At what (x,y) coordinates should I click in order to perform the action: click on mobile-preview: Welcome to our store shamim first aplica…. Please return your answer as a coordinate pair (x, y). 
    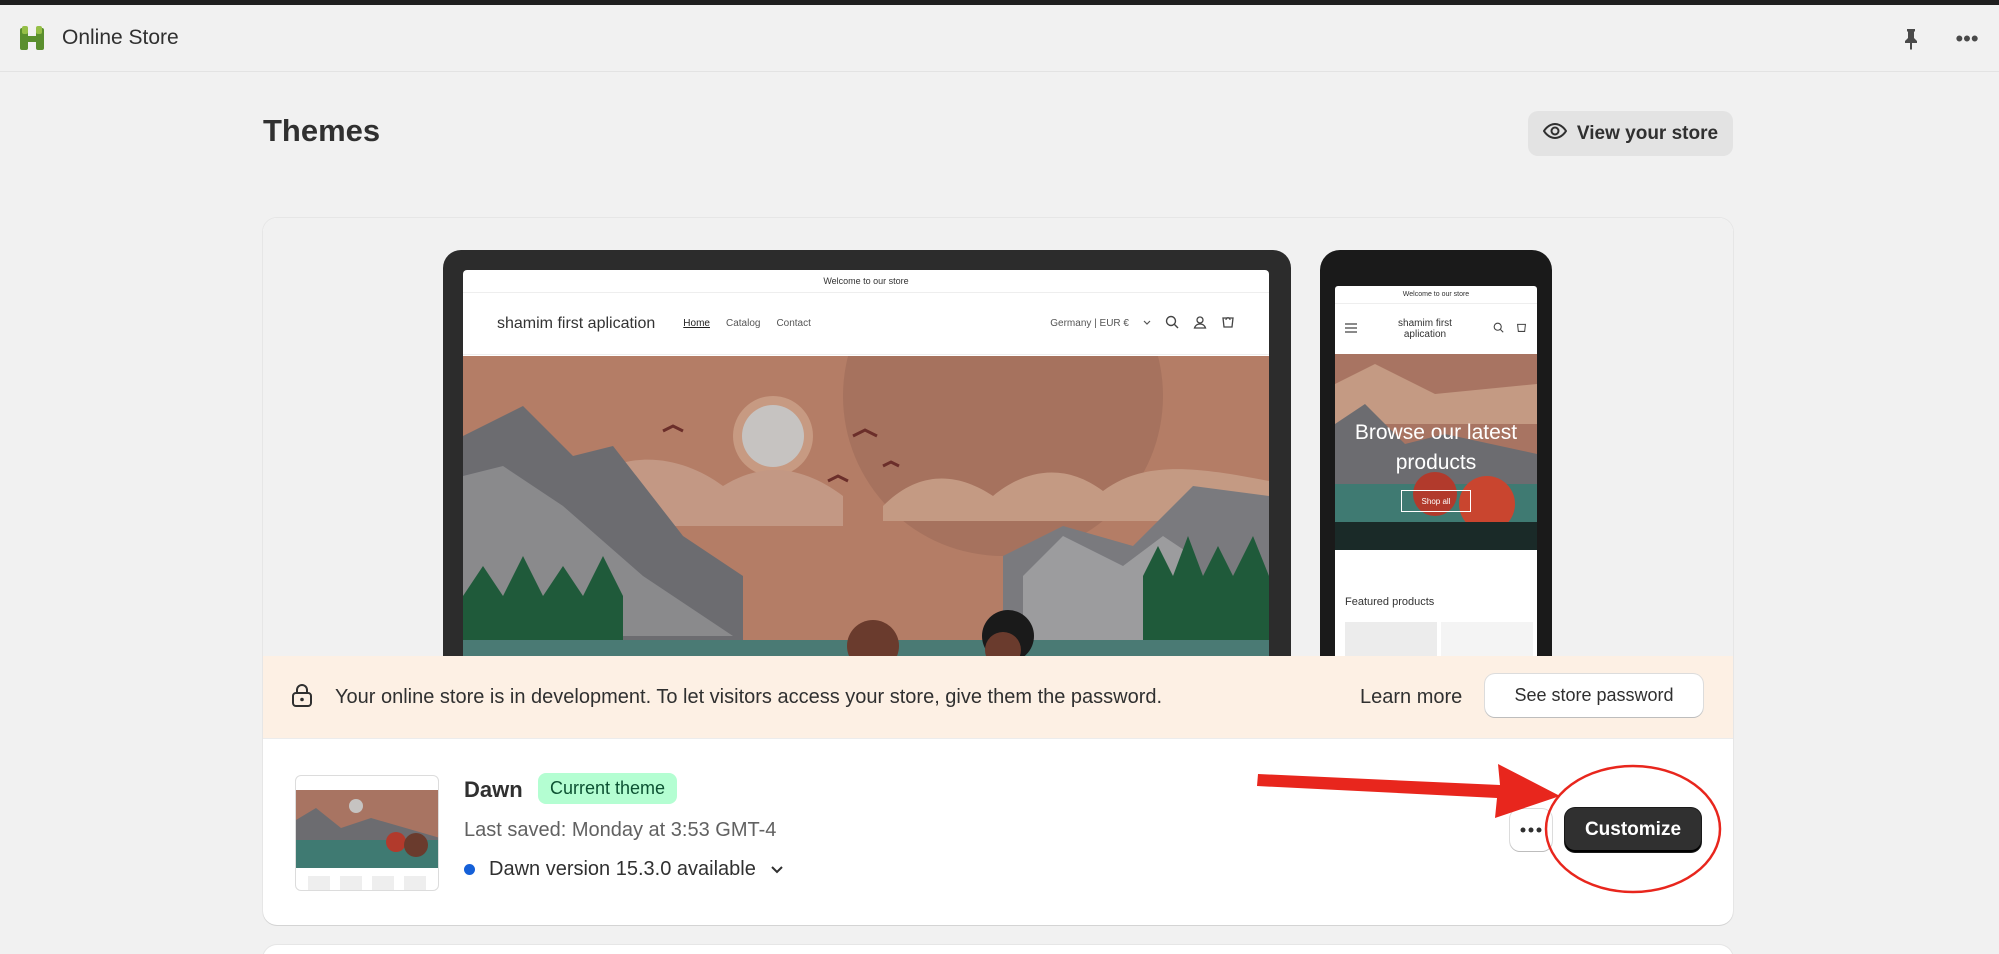
    Looking at the image, I should click on (1436, 453).